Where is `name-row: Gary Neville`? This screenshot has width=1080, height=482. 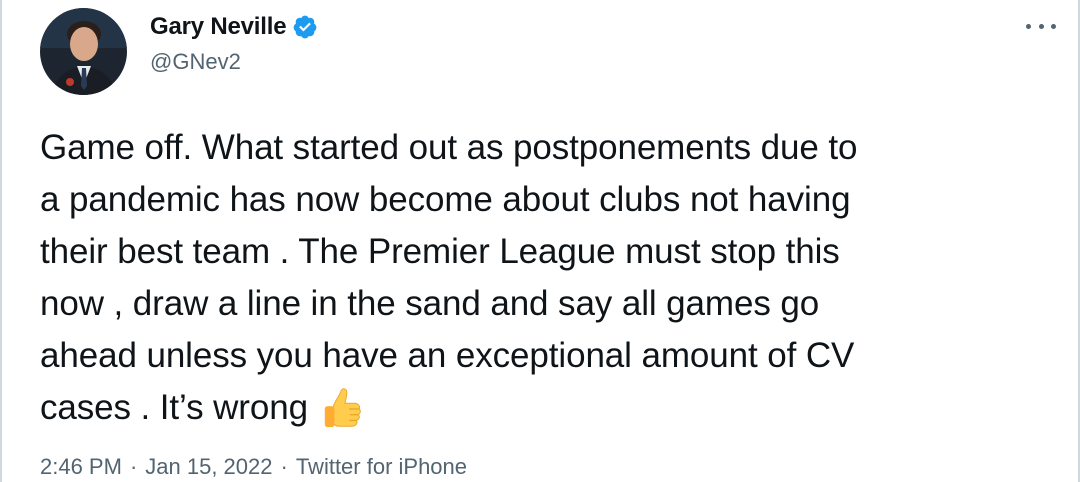 name-row: Gary Neville is located at coordinates (234, 27).